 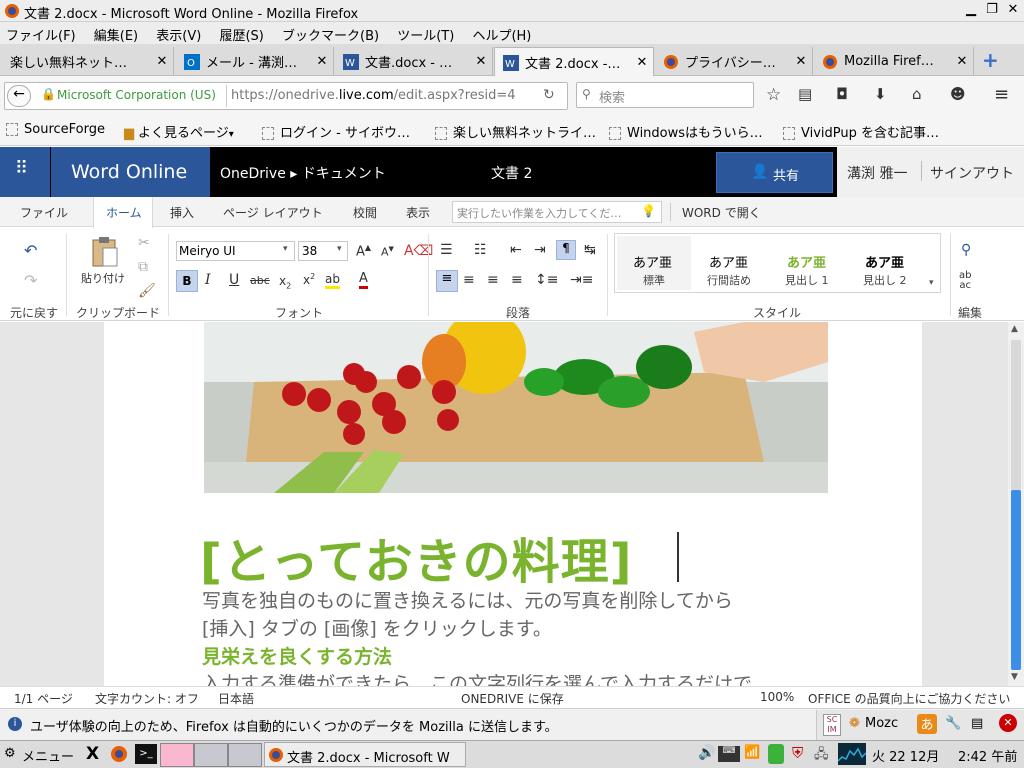 I want to click on battery-icon, so click(x=776, y=754).